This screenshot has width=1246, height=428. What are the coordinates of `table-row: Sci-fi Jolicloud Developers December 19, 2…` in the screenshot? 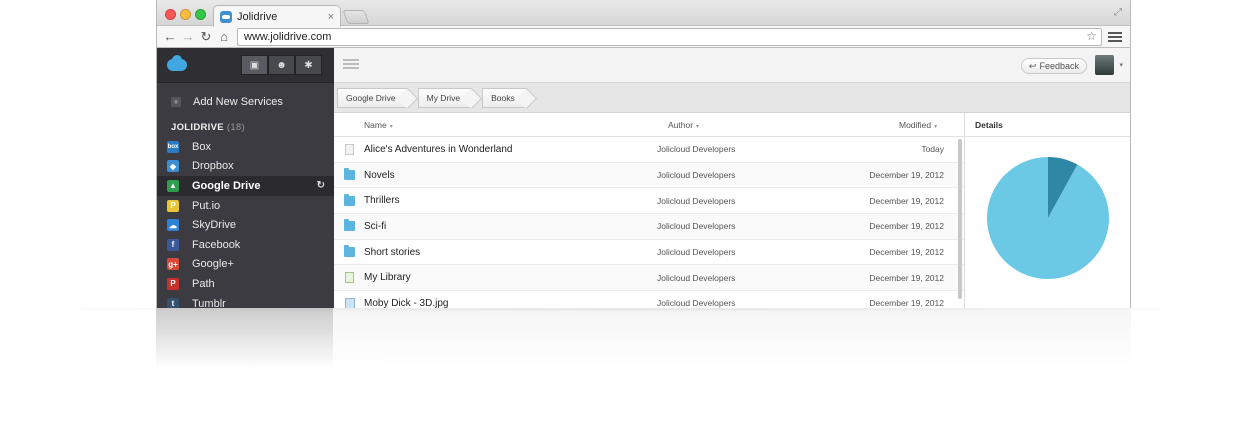 It's located at (649, 227).